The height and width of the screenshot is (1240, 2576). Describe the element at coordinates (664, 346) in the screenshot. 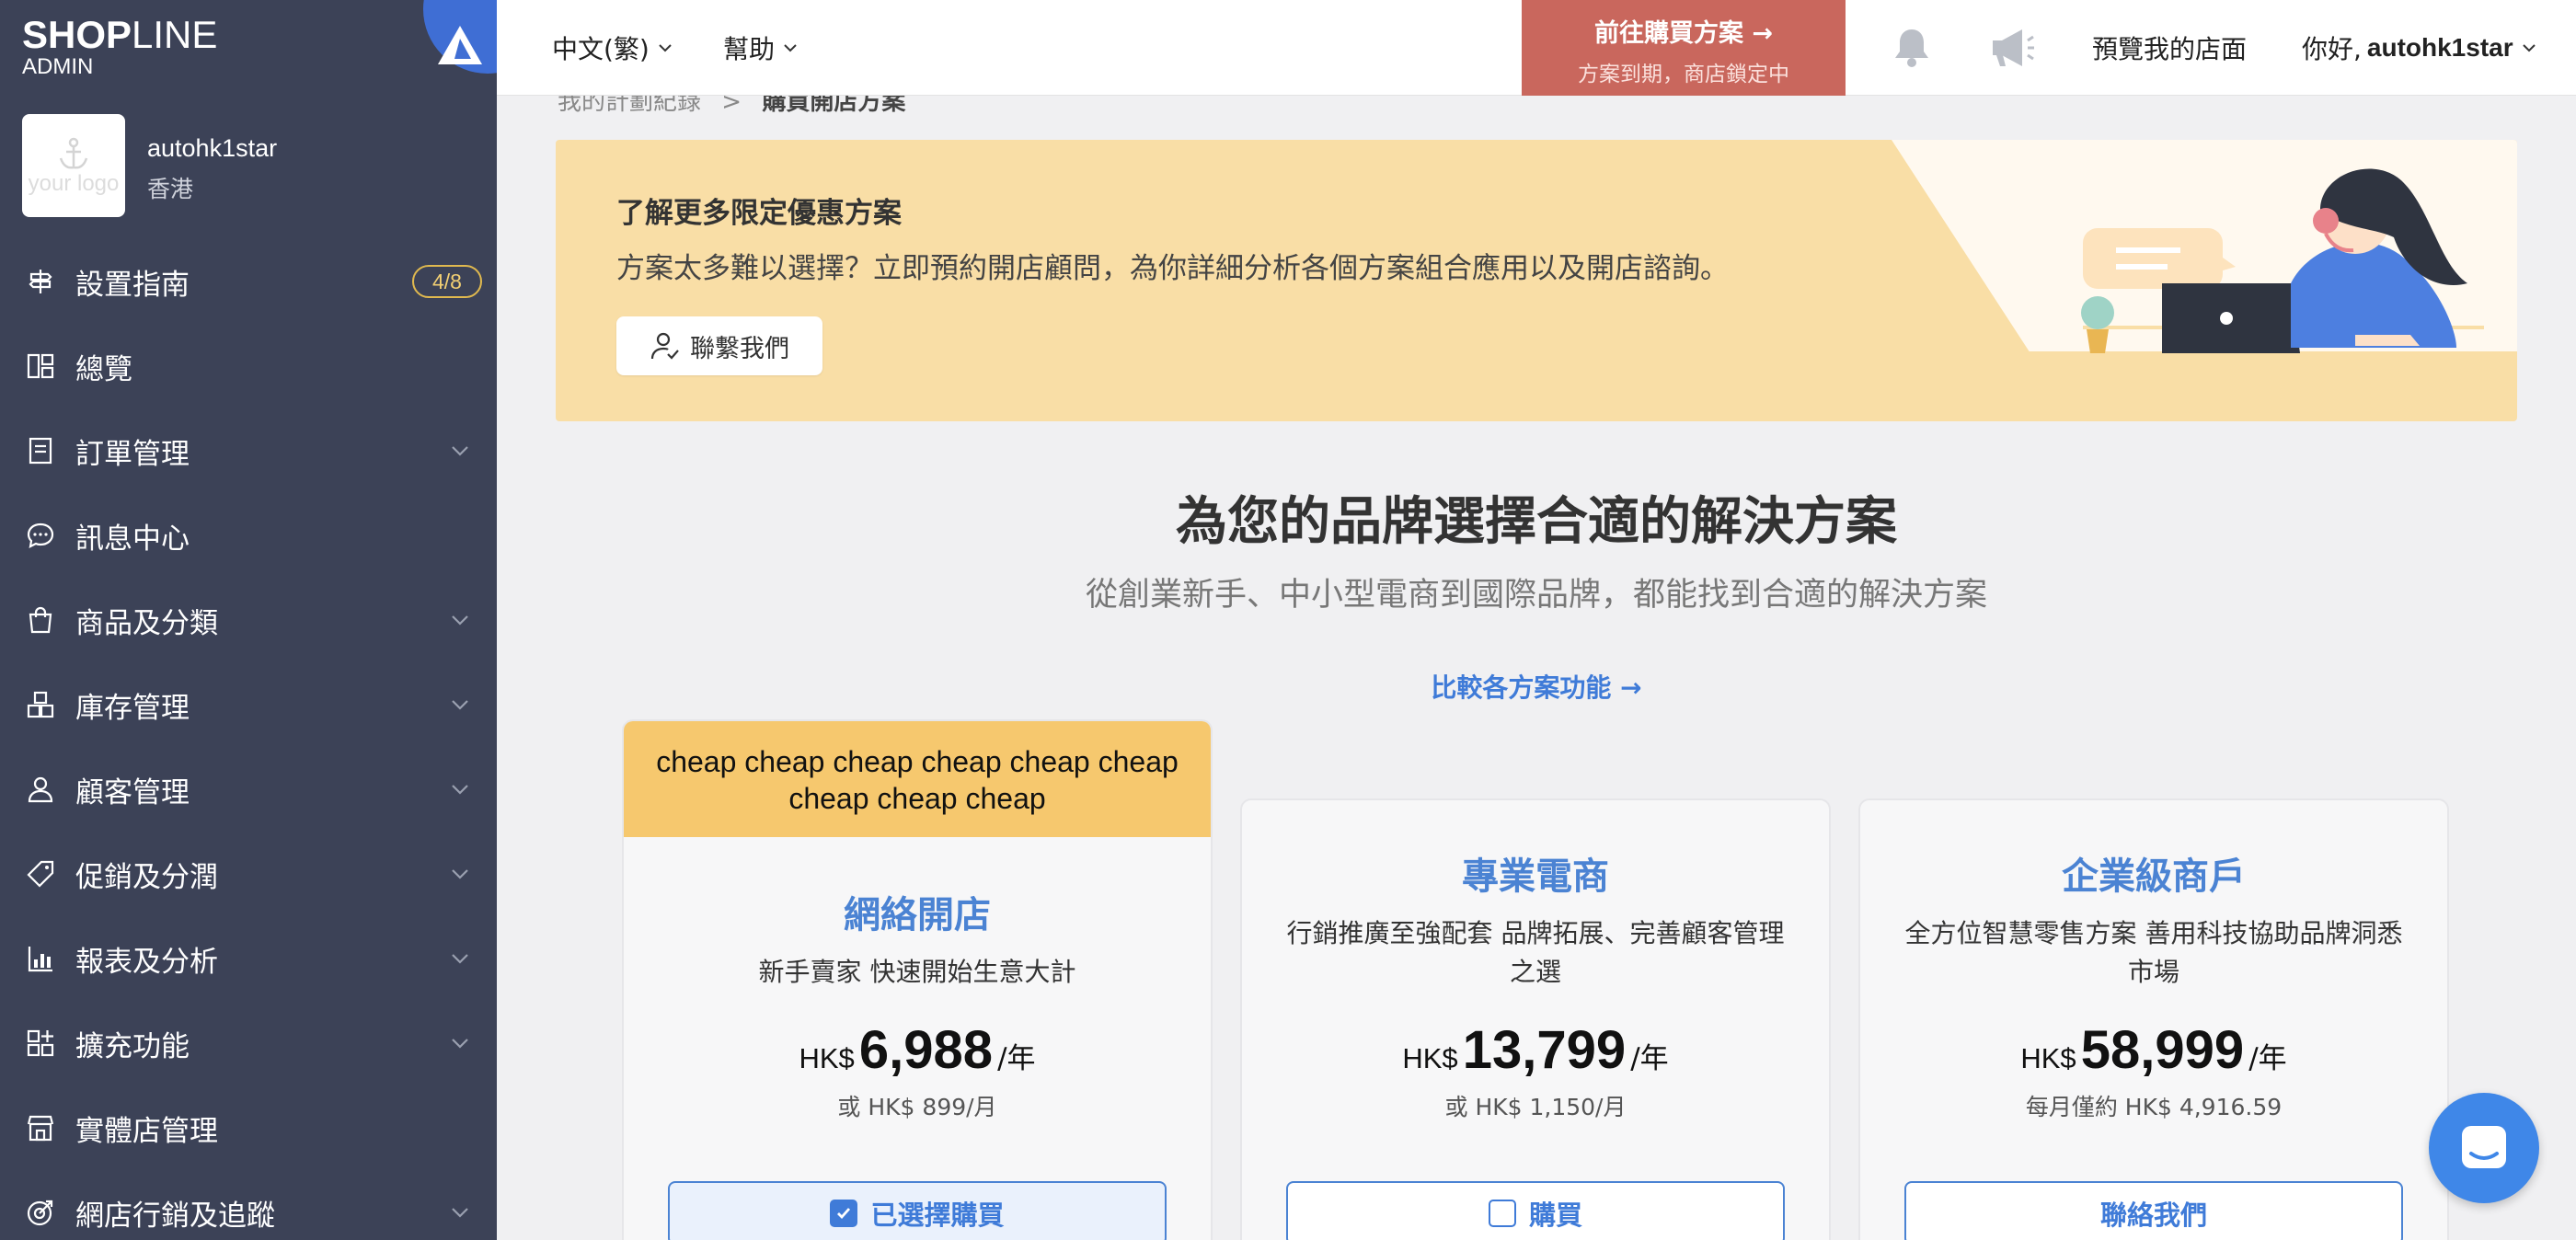

I see `user-check-icon` at that location.